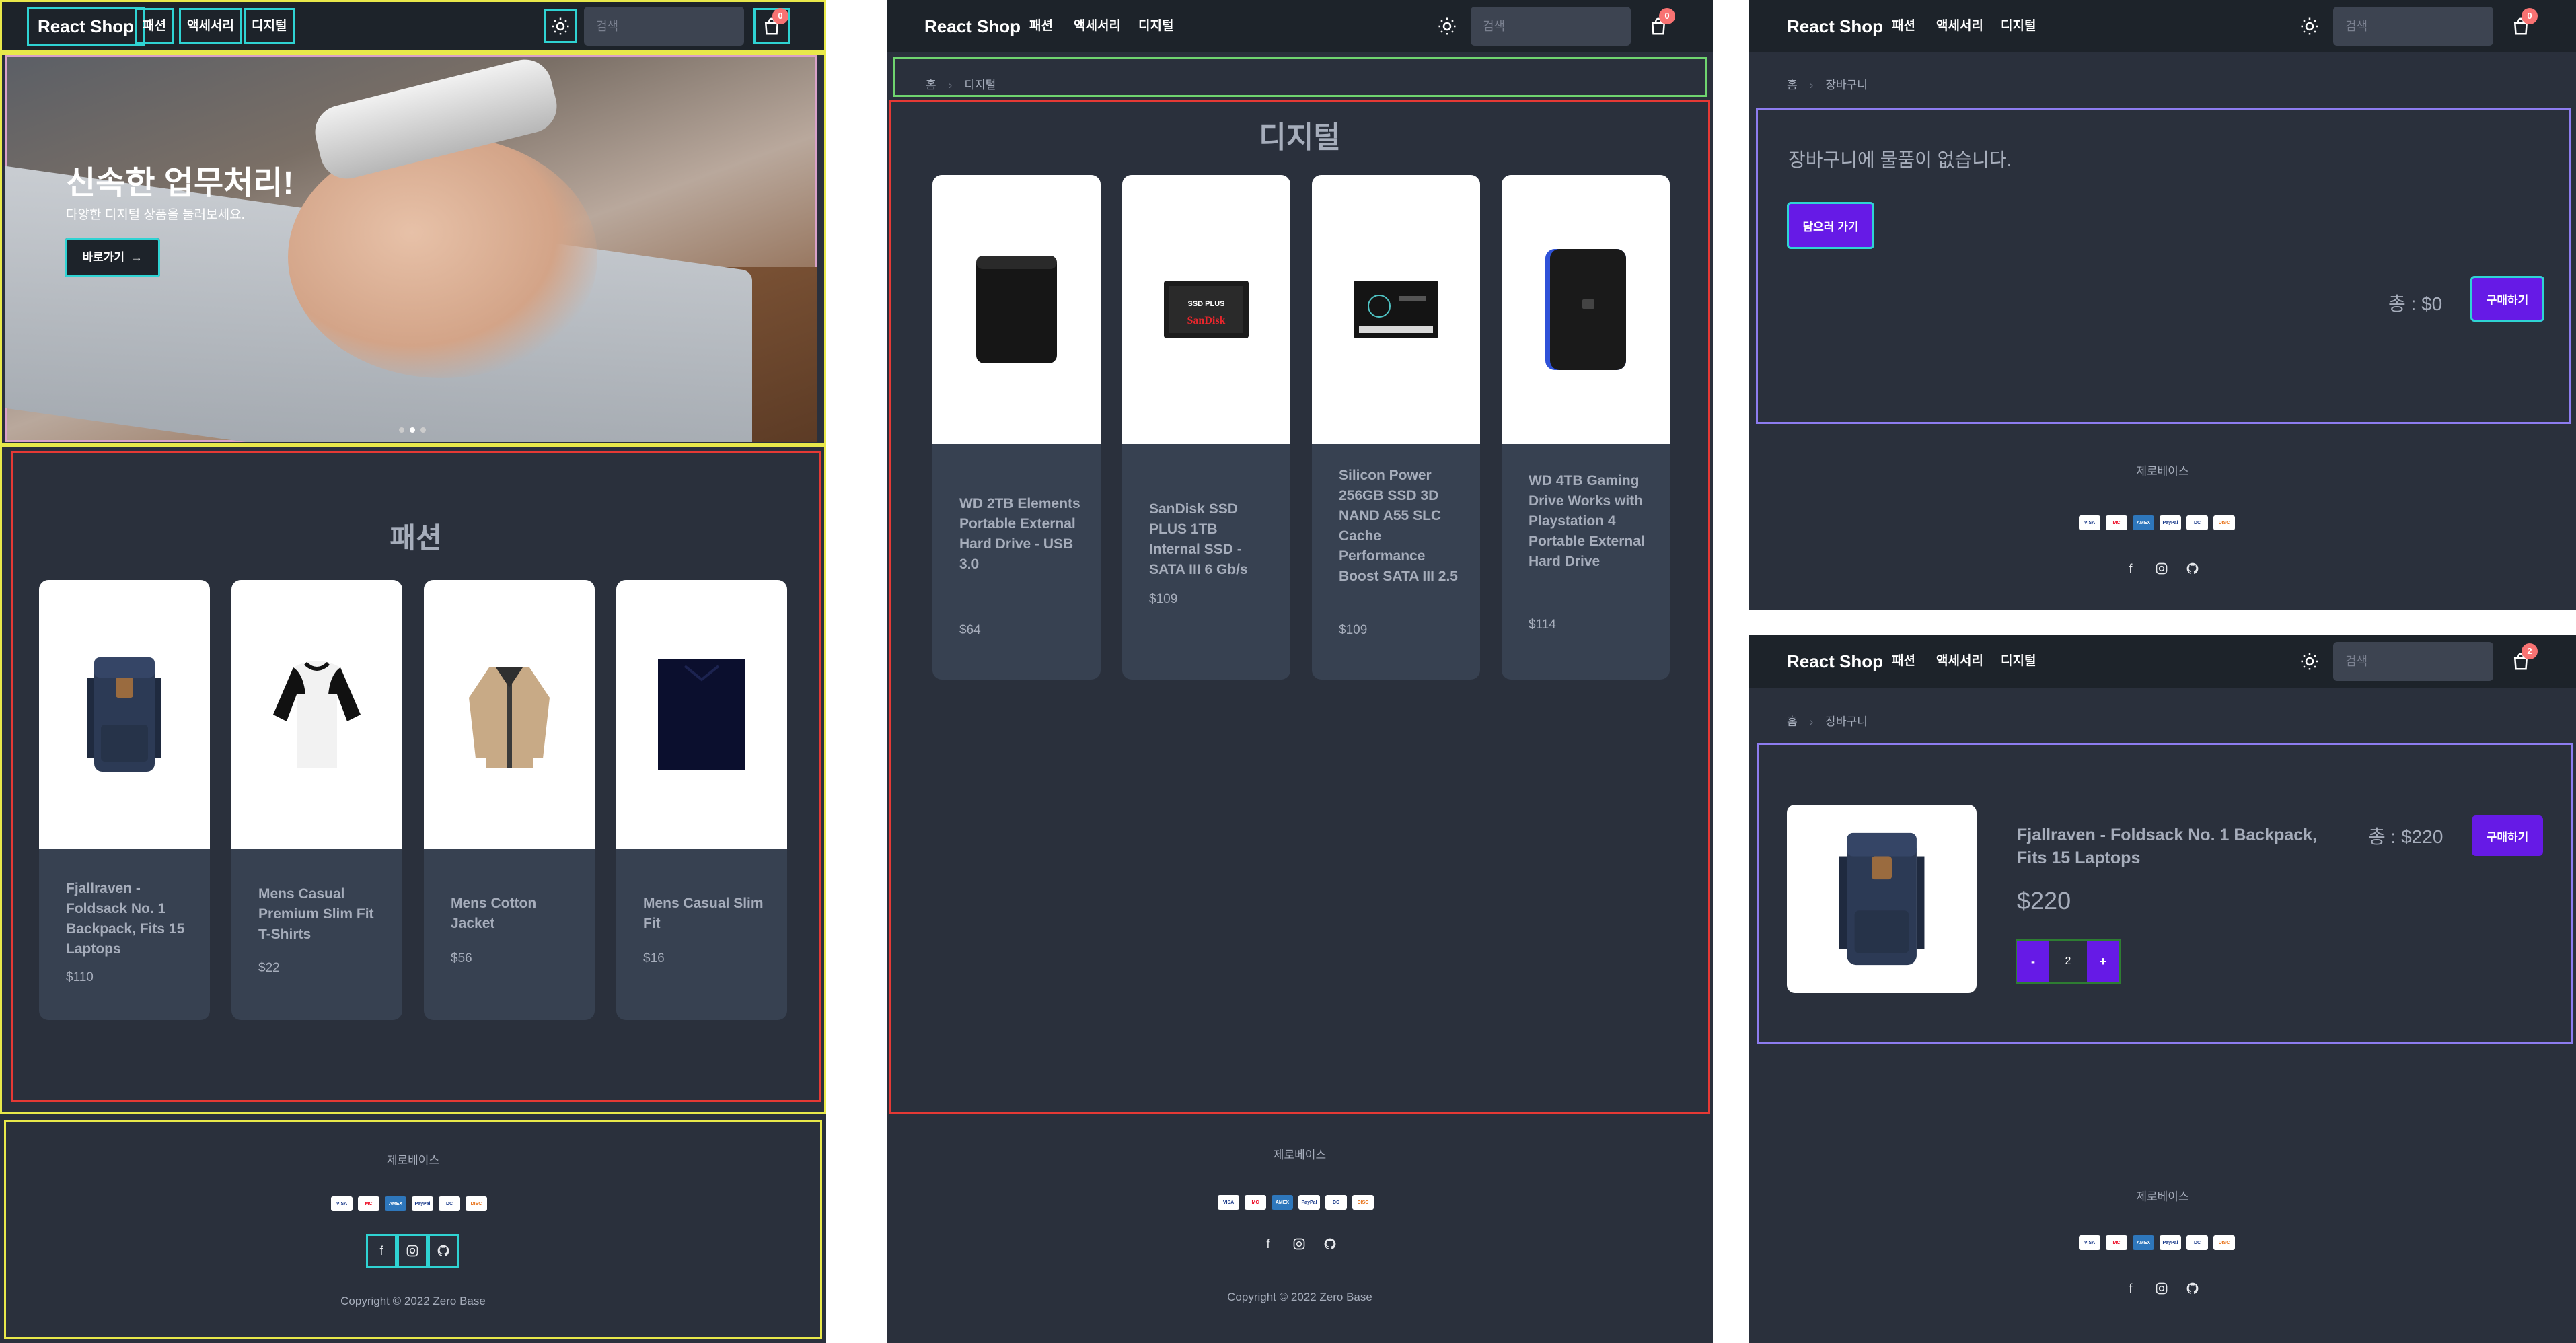 The width and height of the screenshot is (2576, 1343). I want to click on breadcrumb: 홈 › 디지털, so click(961, 85).